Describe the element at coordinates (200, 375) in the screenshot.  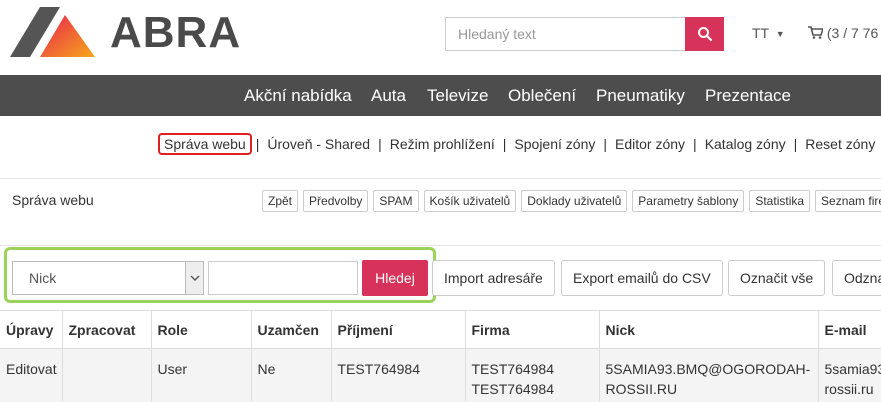
I see `cell-role: User` at that location.